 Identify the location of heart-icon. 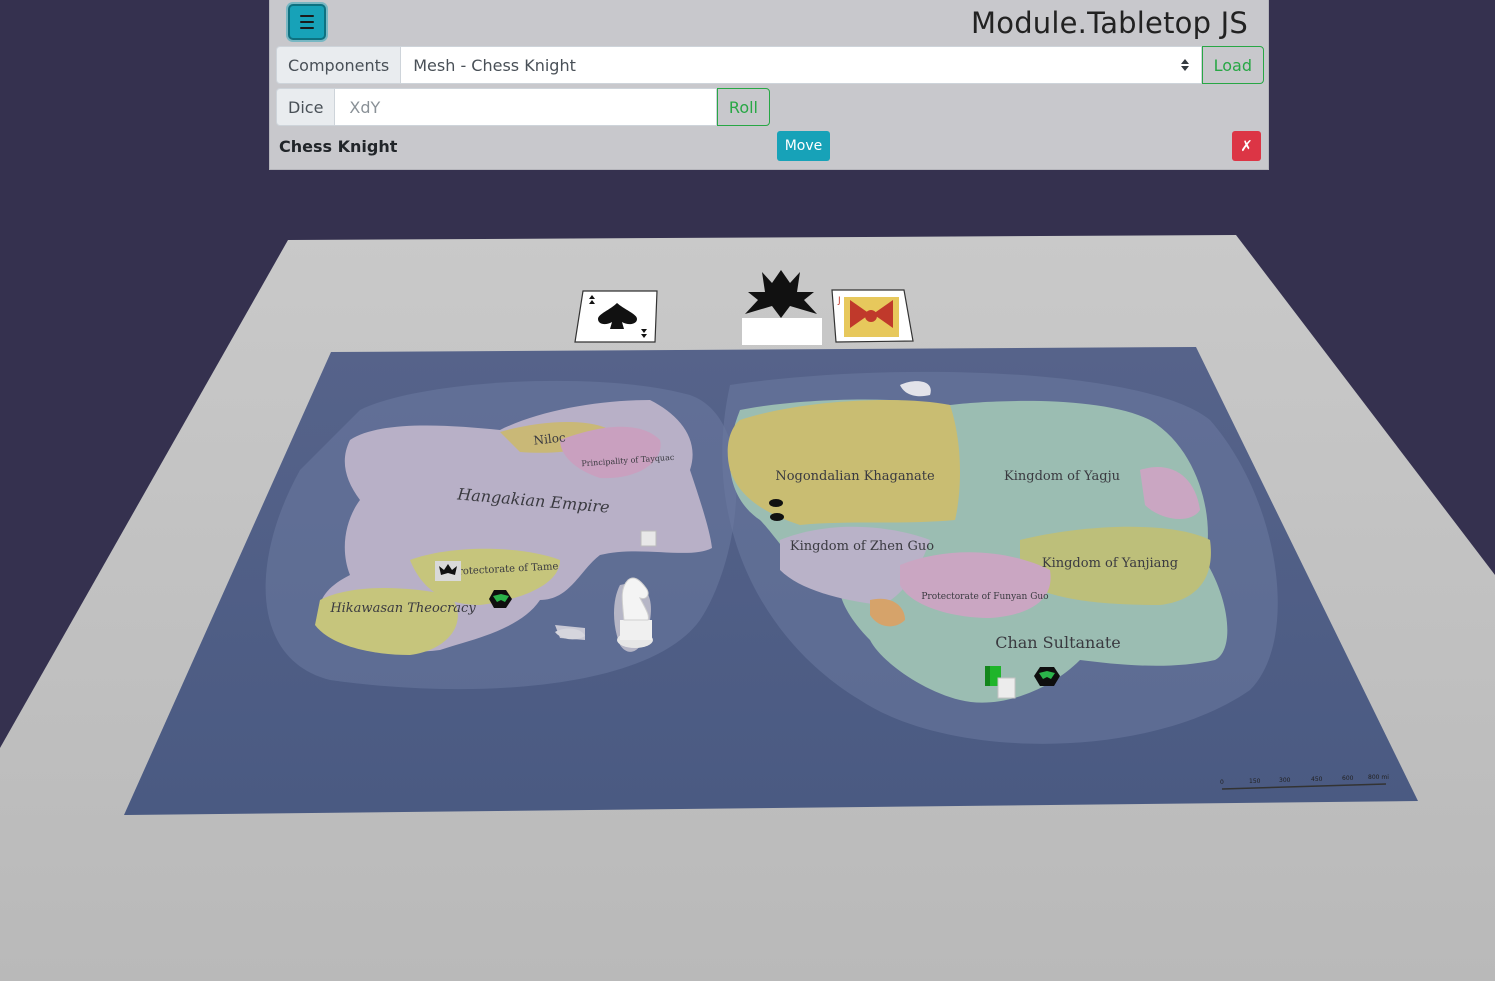
(871, 316).